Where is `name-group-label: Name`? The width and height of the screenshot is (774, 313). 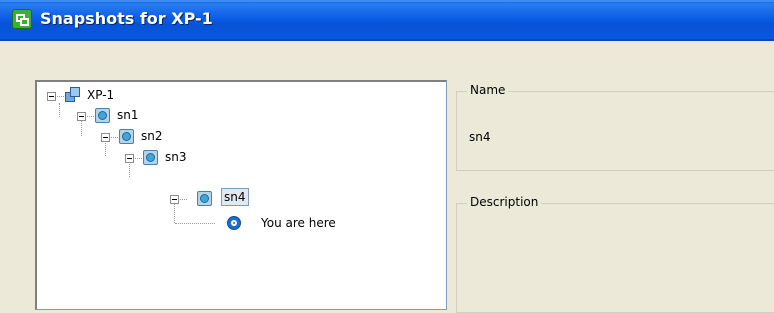 name-group-label: Name is located at coordinates (488, 90).